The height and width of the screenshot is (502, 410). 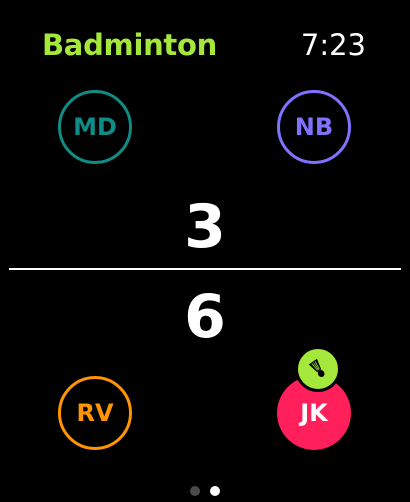 I want to click on player-avatar-bottom-left: RV, so click(x=95, y=413).